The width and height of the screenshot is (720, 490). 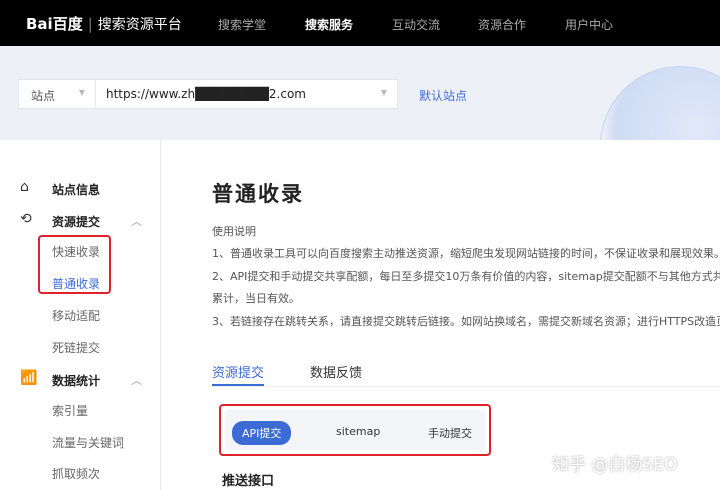 I want to click on sidebar-group-resource-submit: 资源提交, so click(x=76, y=221).